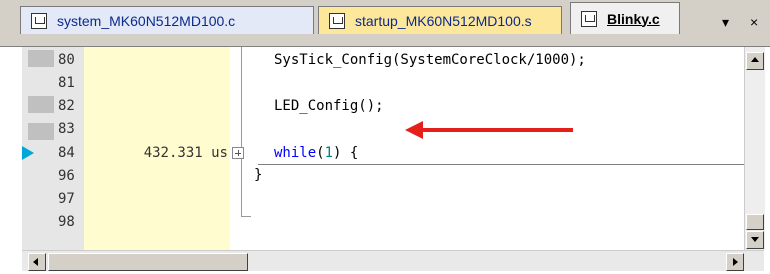 The image size is (770, 274). Describe the element at coordinates (725, 22) in the screenshot. I see `tab-menu-dropdown-icon: ▾` at that location.